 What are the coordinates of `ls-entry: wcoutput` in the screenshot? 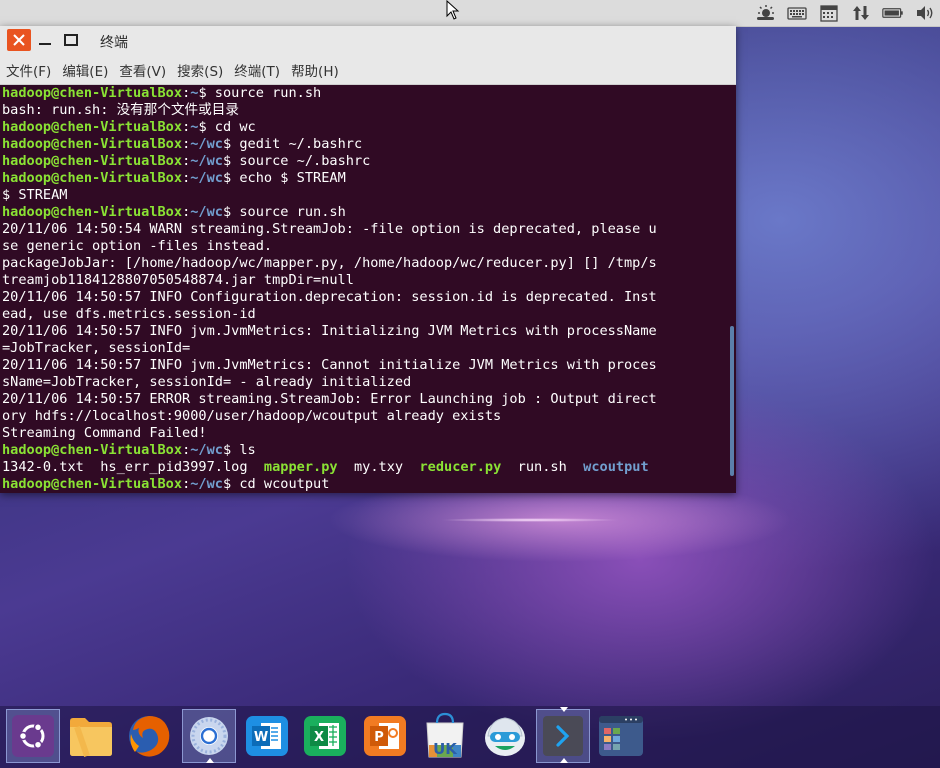 It's located at (616, 467).